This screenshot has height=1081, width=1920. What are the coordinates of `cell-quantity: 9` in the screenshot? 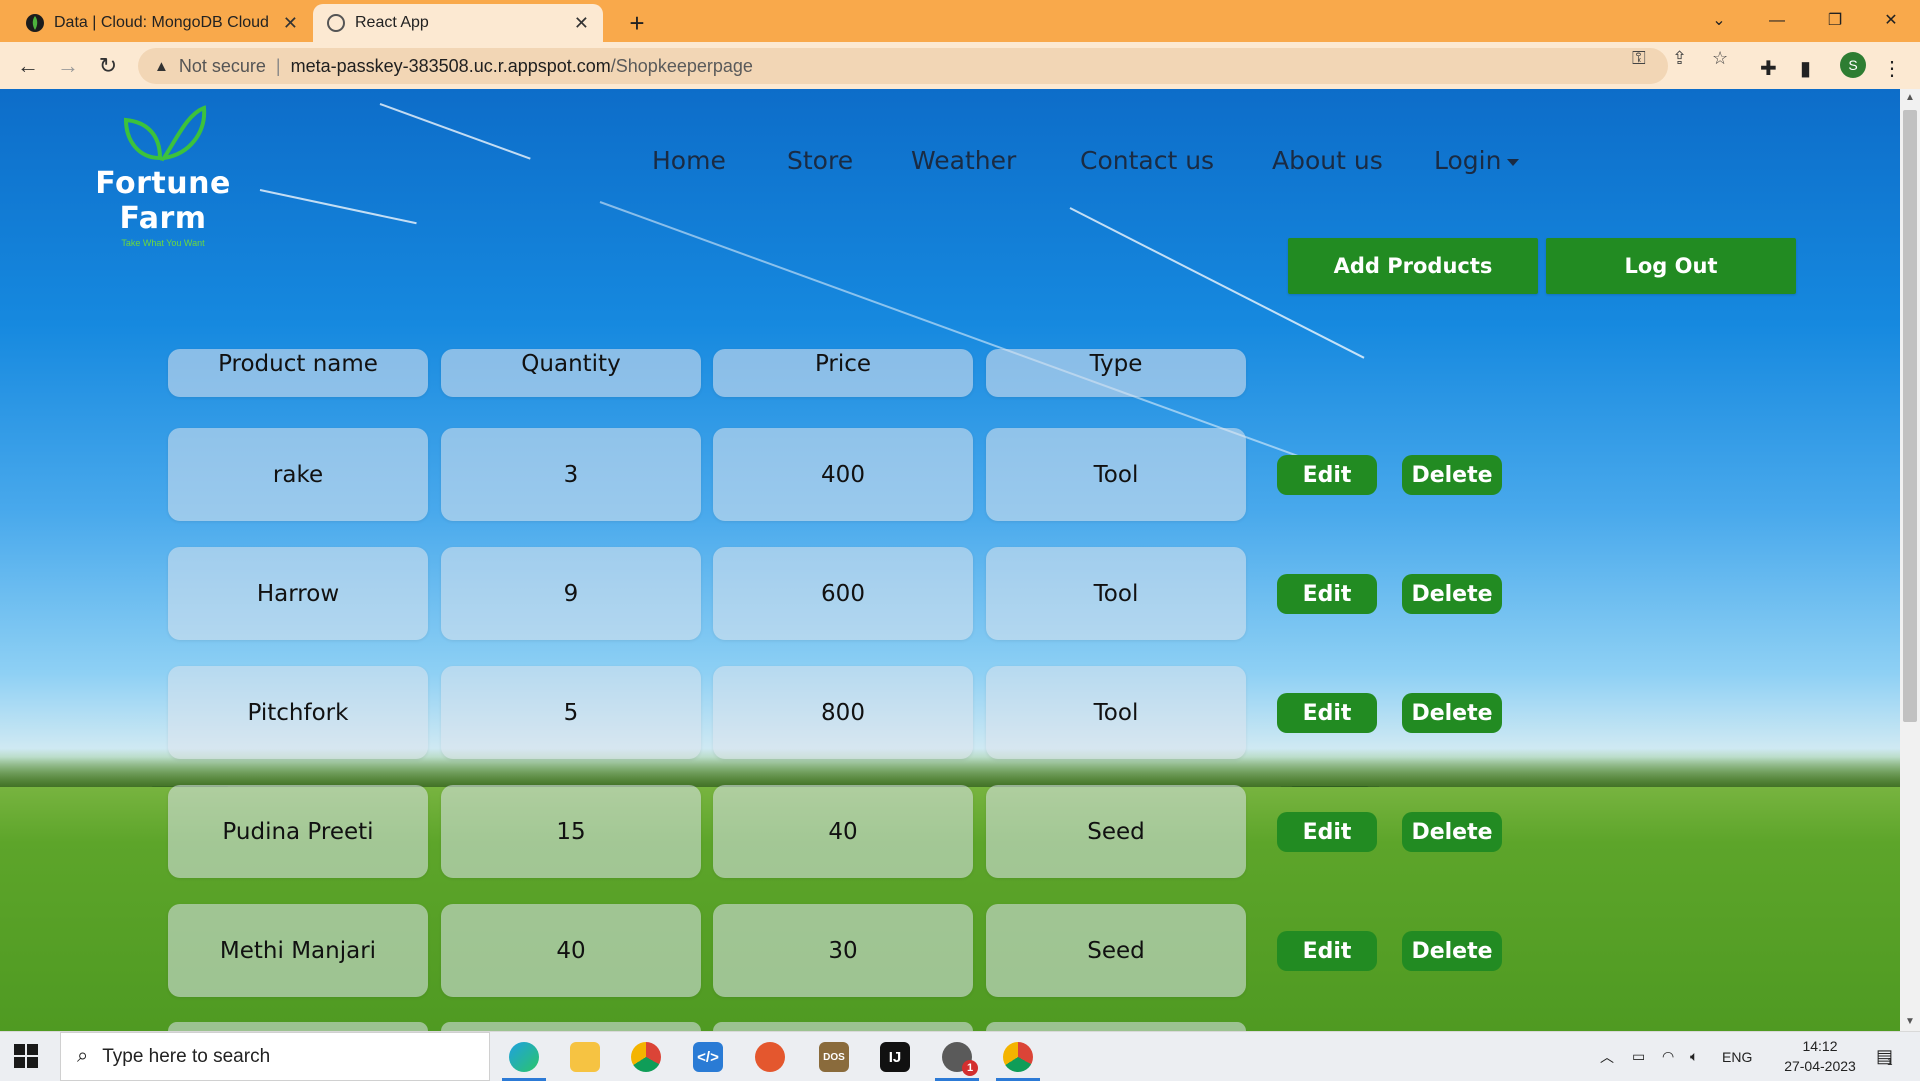 It's located at (571, 593).